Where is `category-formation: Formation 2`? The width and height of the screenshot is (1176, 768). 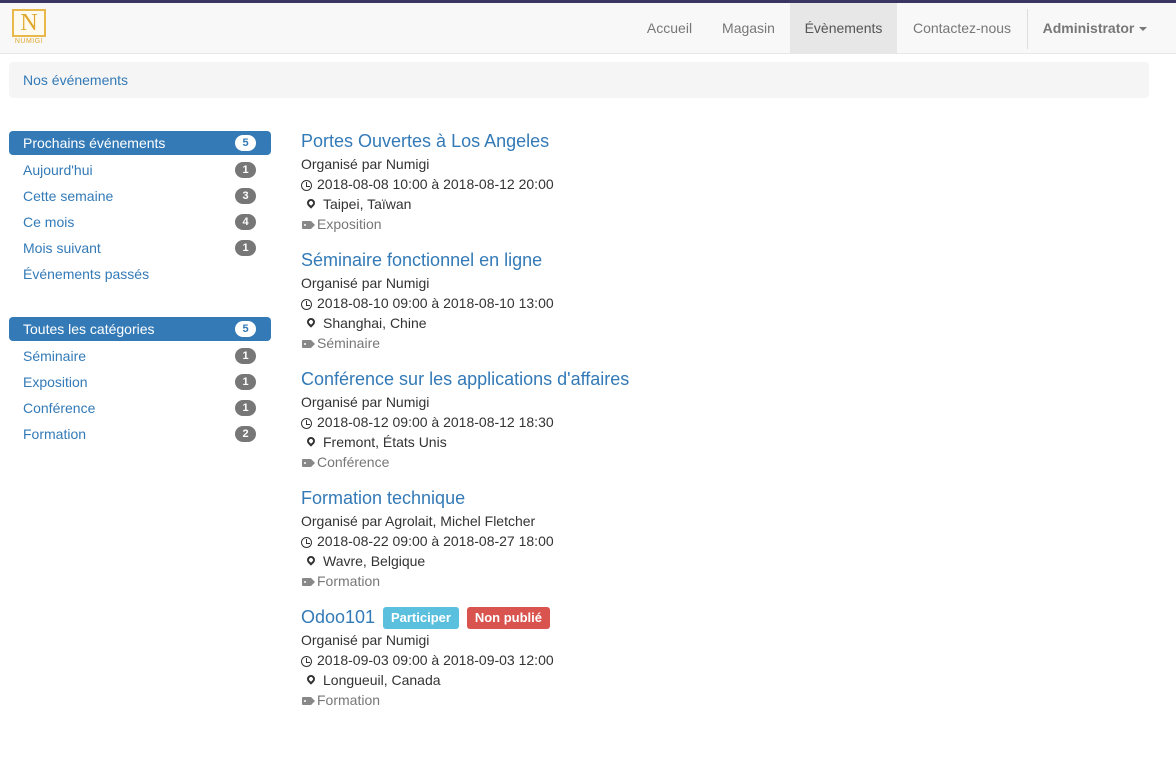 category-formation: Formation 2 is located at coordinates (140, 434).